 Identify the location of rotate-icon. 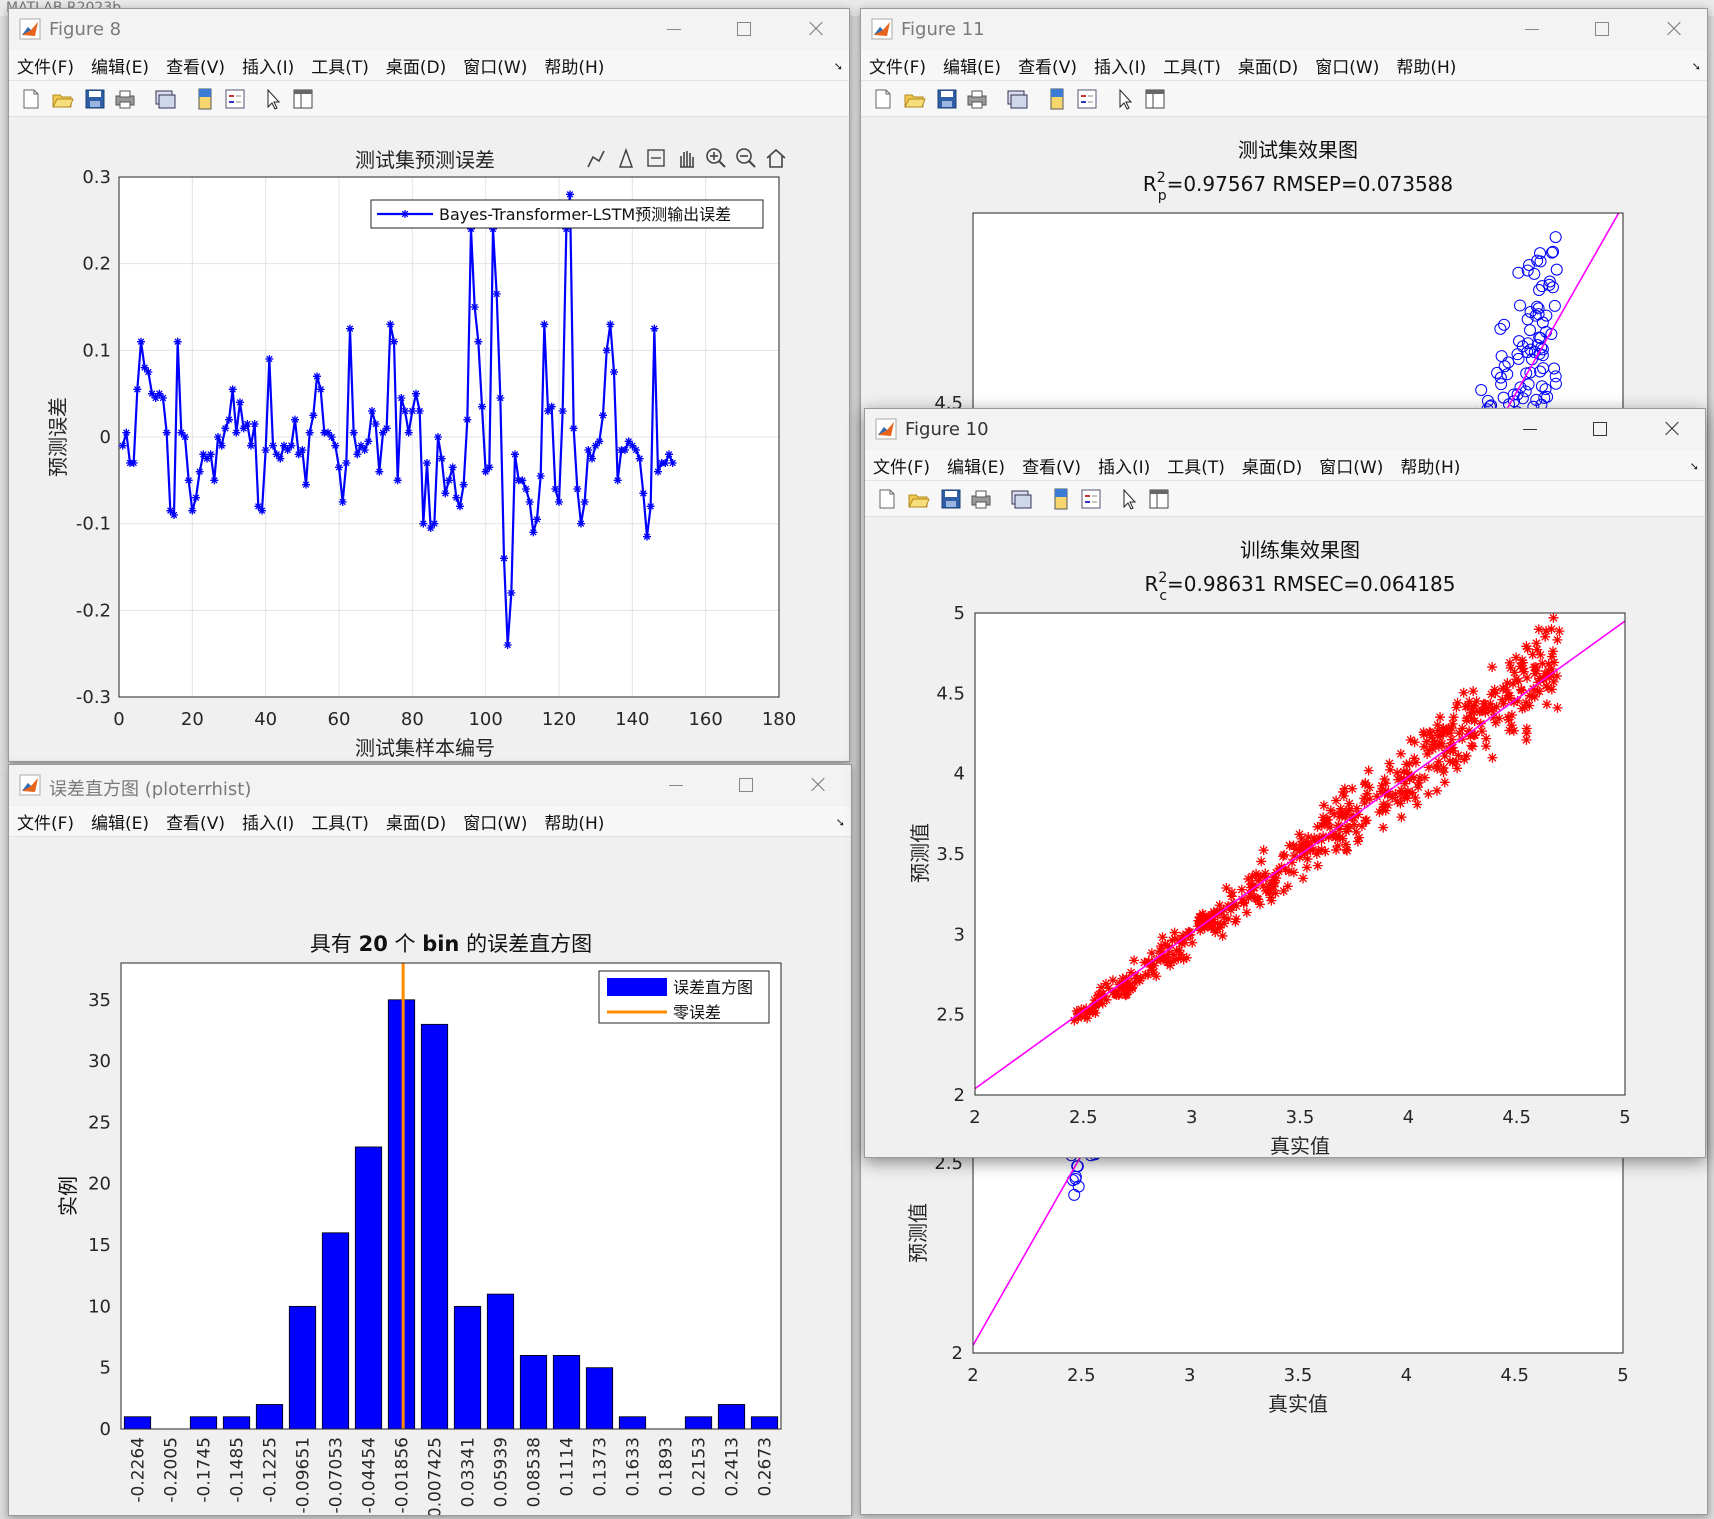
(656, 158).